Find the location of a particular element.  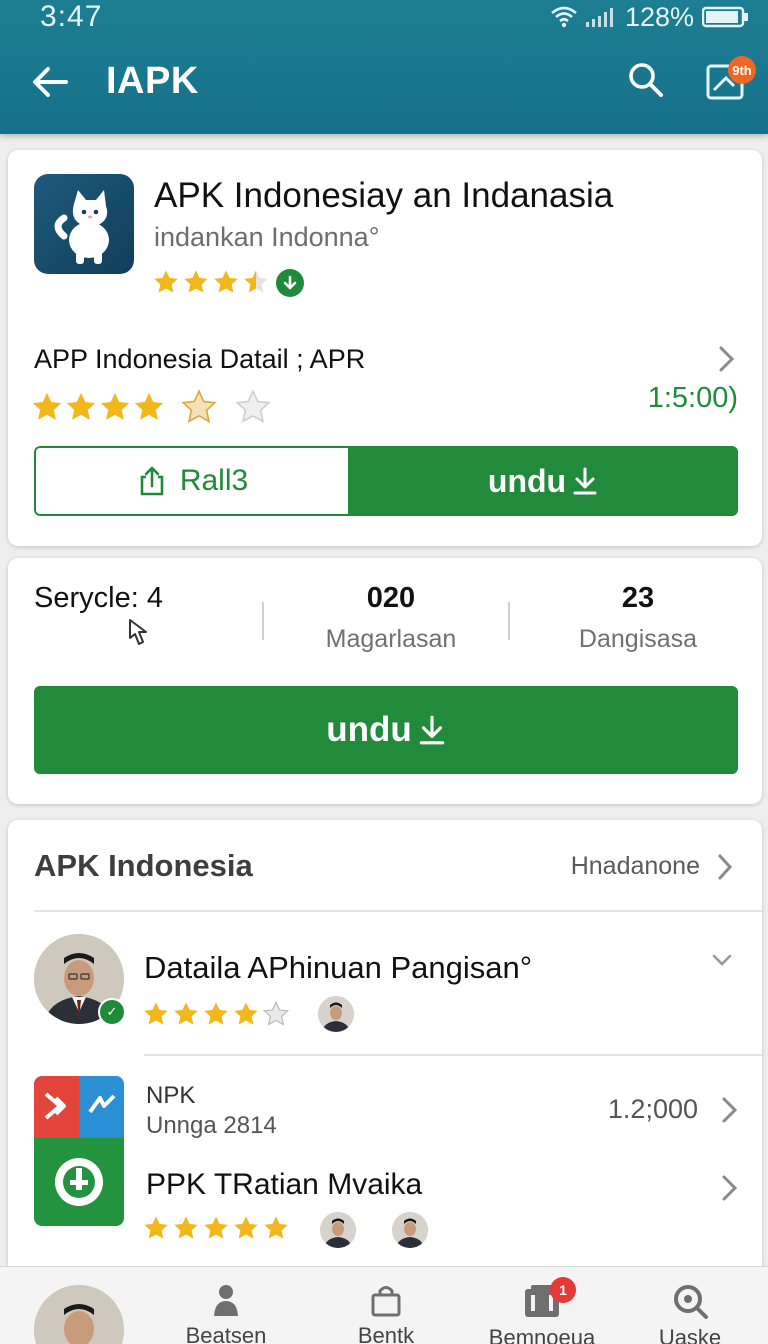

nav-badge: 1 is located at coordinates (563, 1290).